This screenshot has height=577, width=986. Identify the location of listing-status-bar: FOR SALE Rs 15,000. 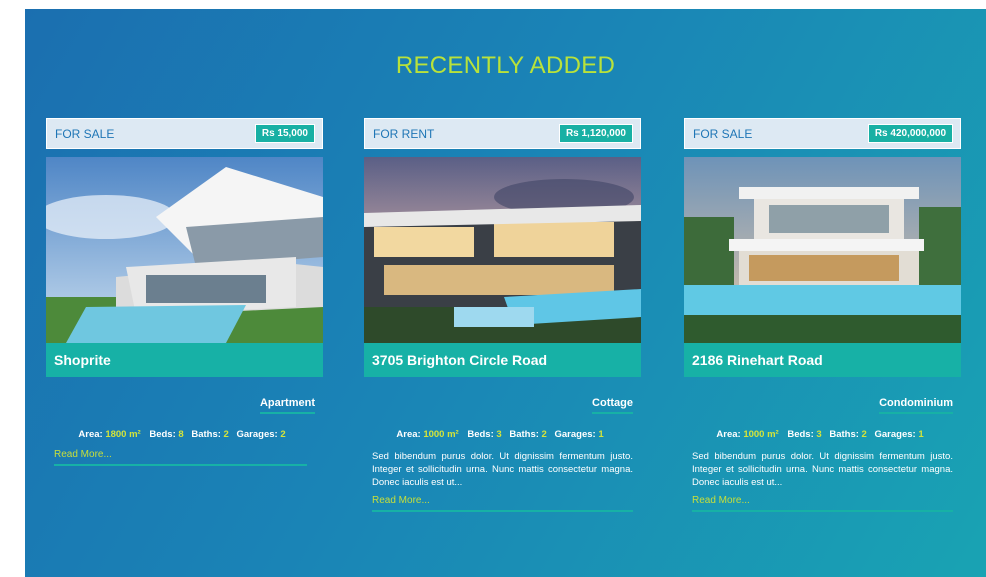
(184, 133).